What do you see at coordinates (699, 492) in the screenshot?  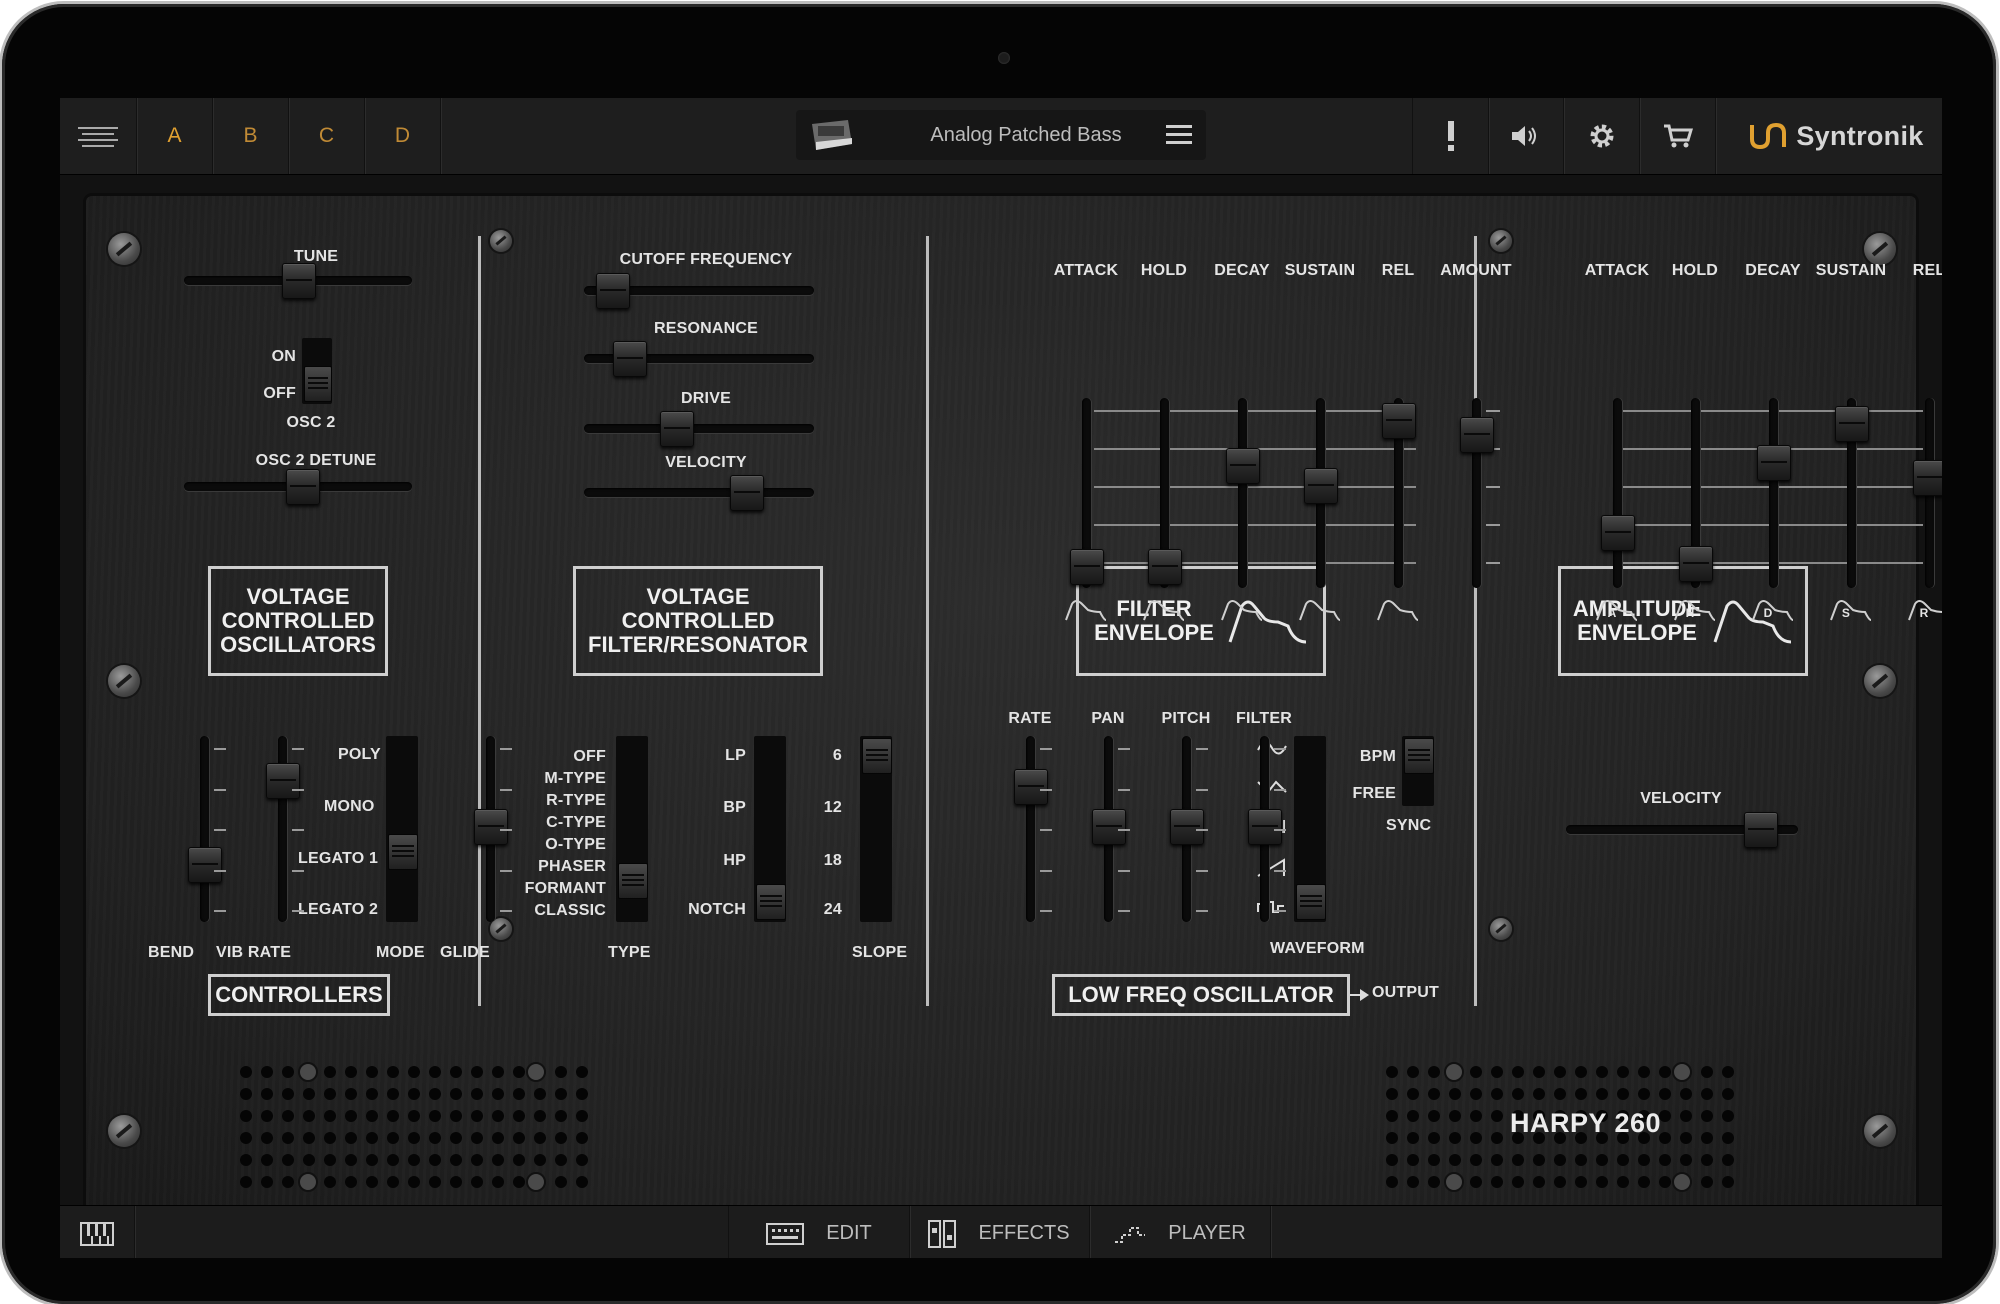 I see `vcf-velocity-slider` at bounding box center [699, 492].